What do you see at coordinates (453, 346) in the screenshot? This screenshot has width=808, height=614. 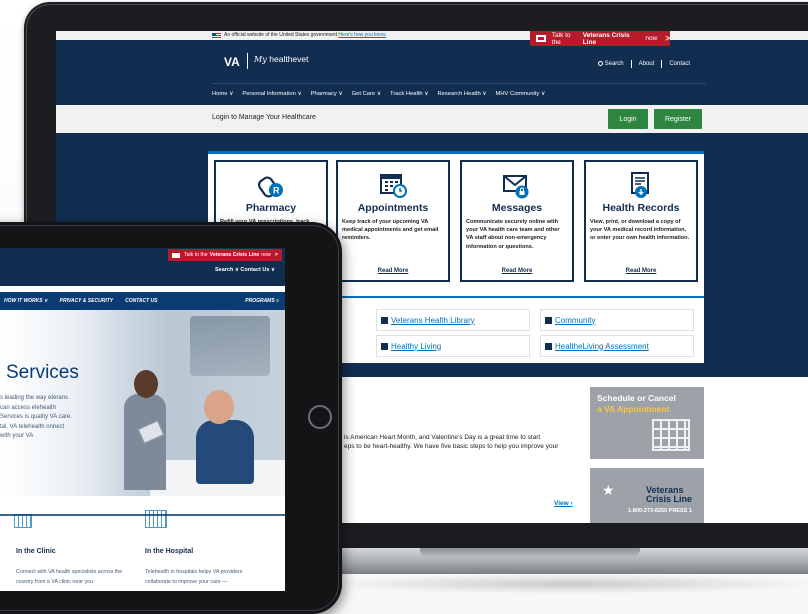 I see `quick-link-healthy-living: Healthy Living` at bounding box center [453, 346].